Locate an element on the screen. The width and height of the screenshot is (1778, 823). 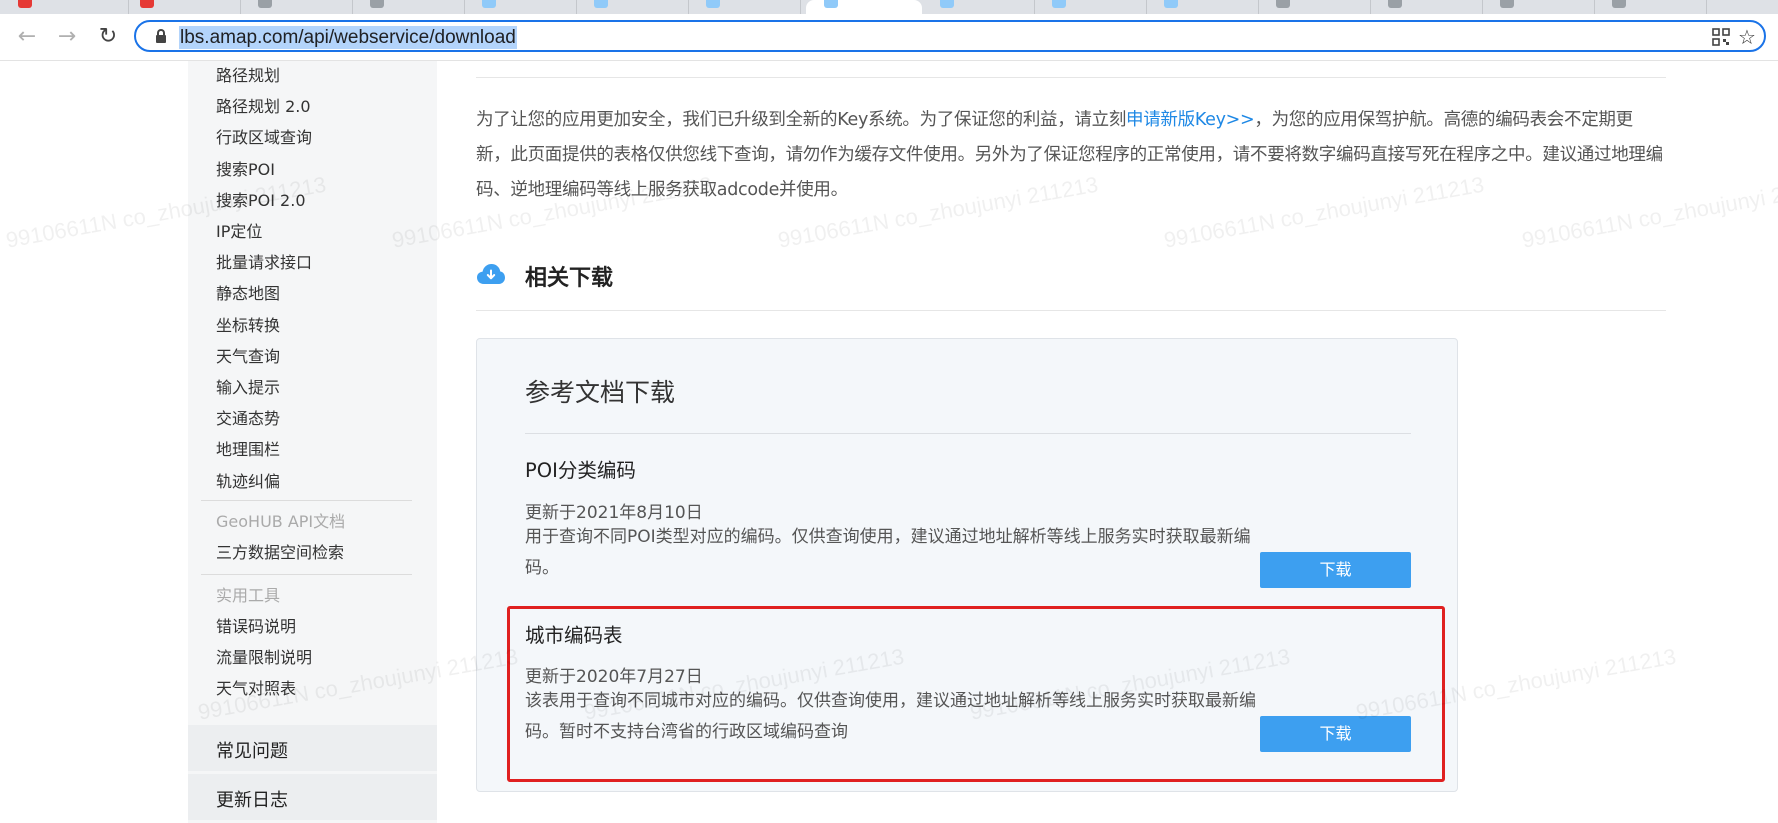
forward-arrow-icon: → is located at coordinates (67, 37).